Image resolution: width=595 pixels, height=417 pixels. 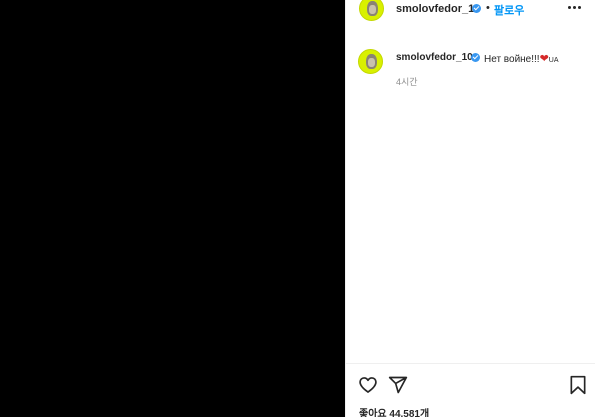 I want to click on post-username: smolovfedor_10, so click(x=438, y=9).